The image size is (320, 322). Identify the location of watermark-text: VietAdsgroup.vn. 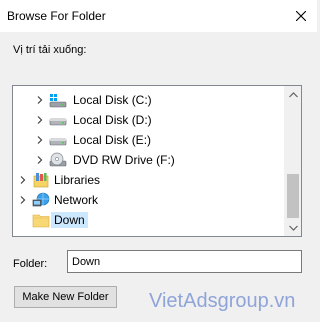
(222, 301).